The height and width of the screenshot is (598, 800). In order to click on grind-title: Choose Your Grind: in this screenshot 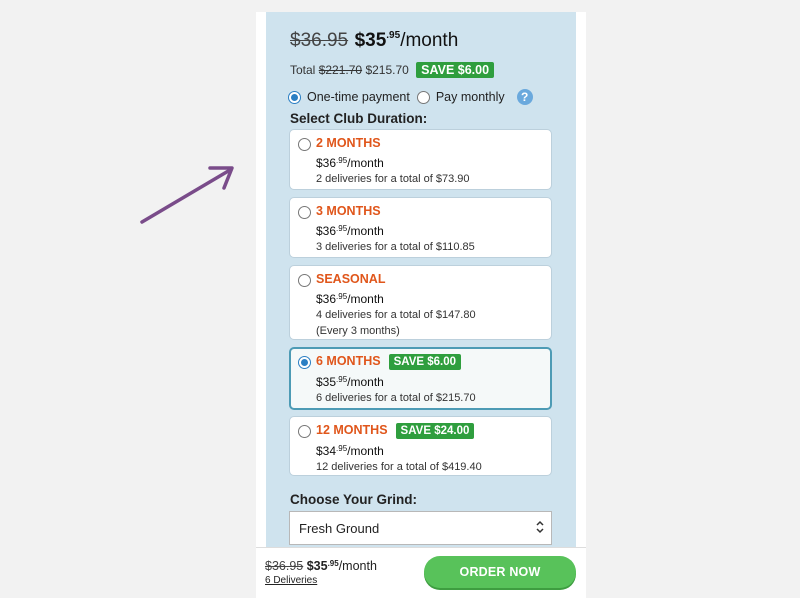, I will do `click(354, 499)`.